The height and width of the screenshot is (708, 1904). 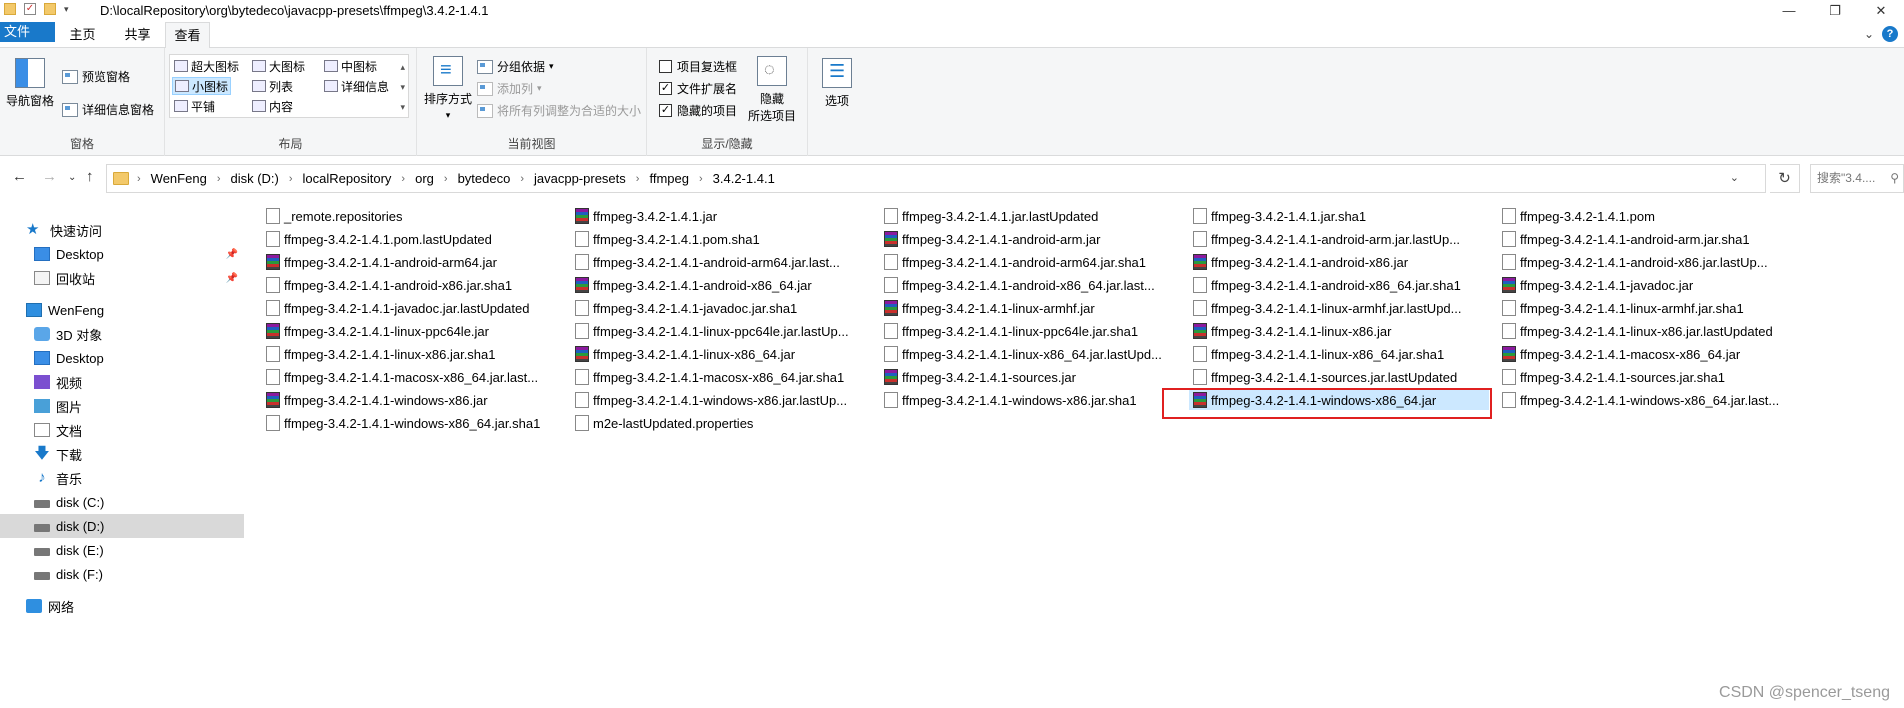 I want to click on tab-home: 主页, so click(x=82, y=35).